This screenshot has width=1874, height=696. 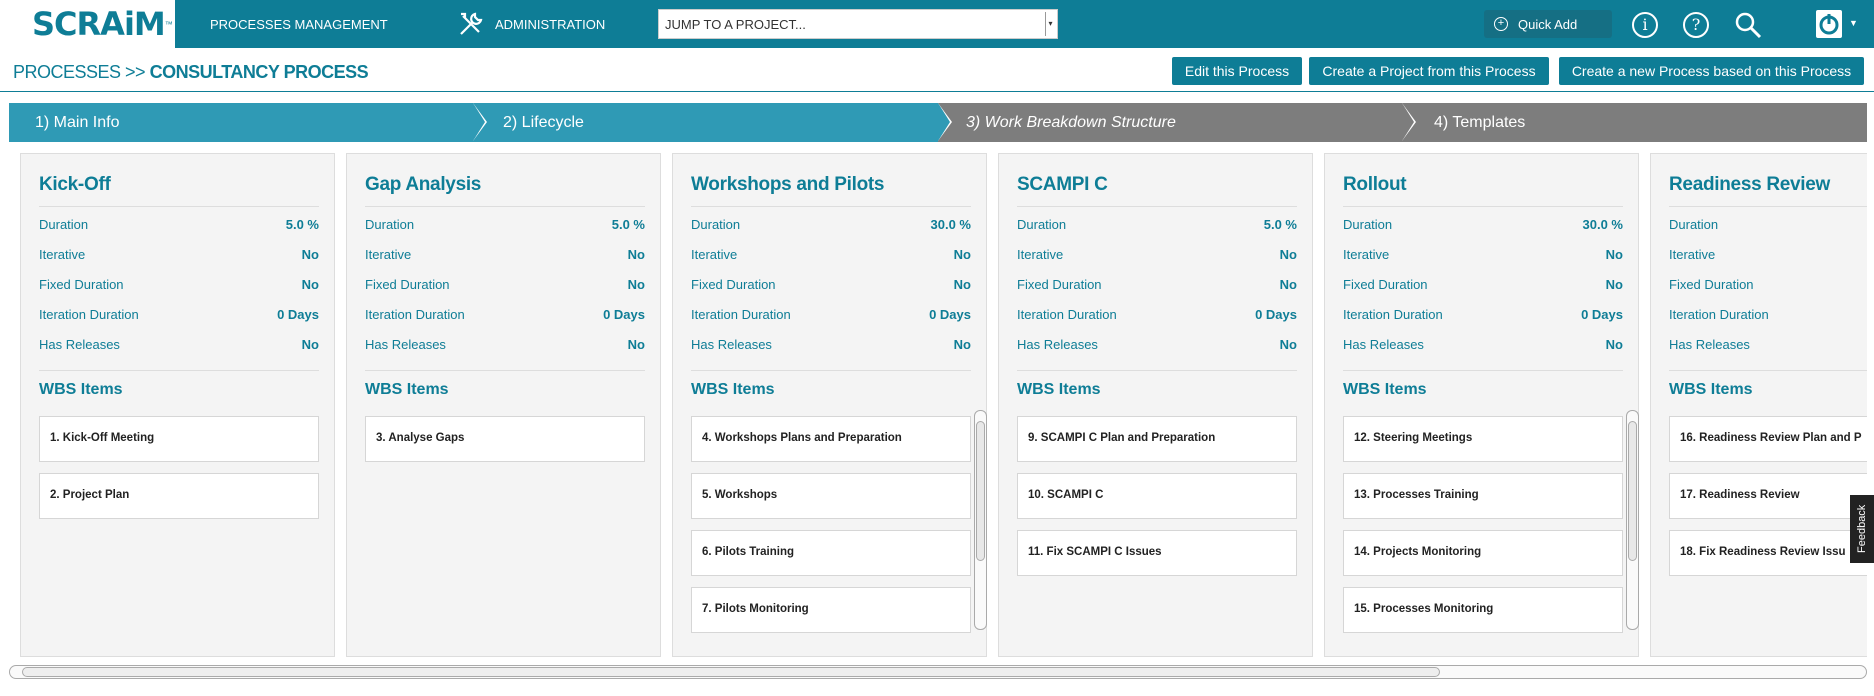 What do you see at coordinates (179, 439) in the screenshot?
I see `wbs-item: 1. Kick-Off Meeting` at bounding box center [179, 439].